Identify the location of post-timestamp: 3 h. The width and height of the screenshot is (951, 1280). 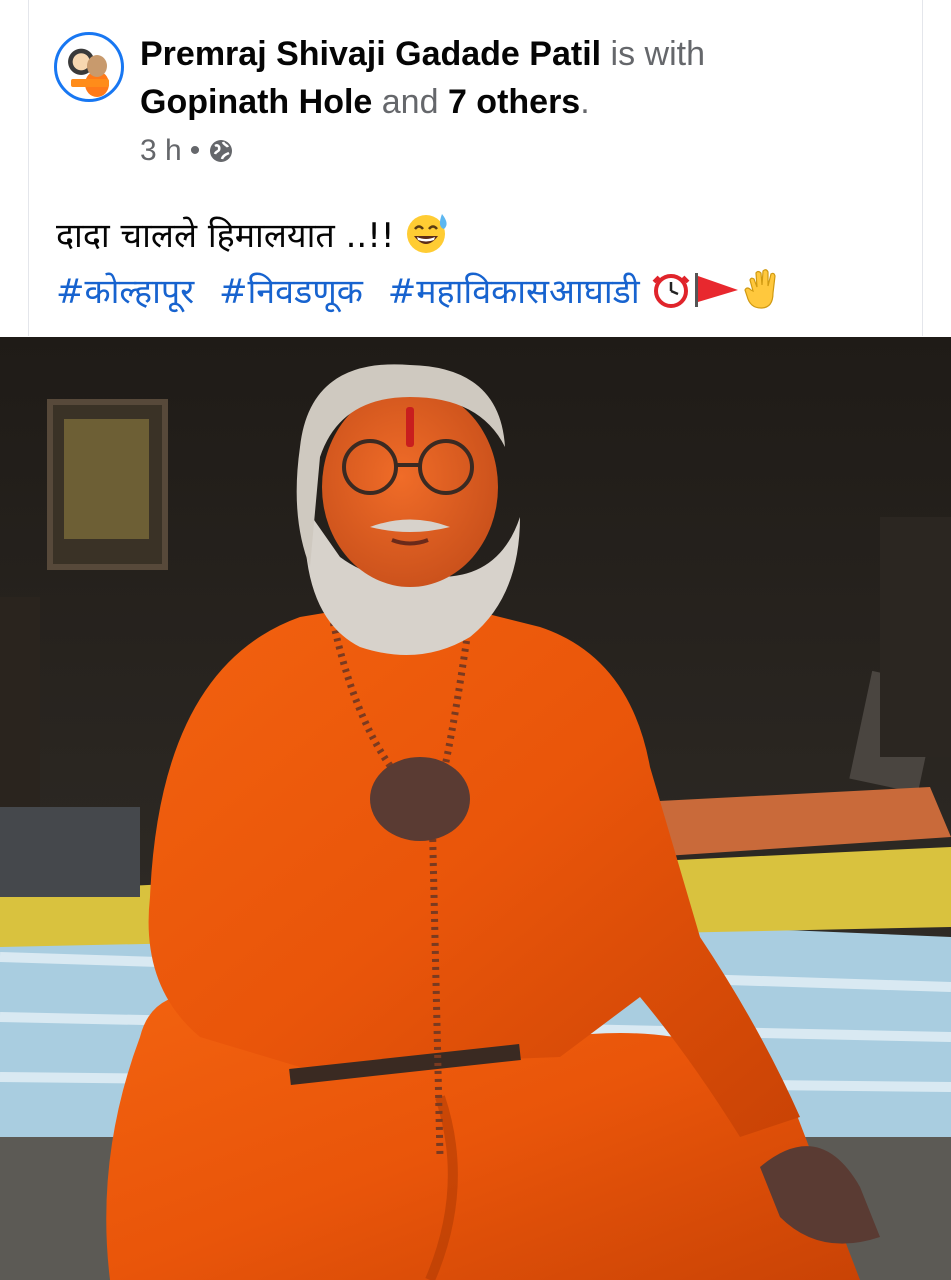
(161, 151).